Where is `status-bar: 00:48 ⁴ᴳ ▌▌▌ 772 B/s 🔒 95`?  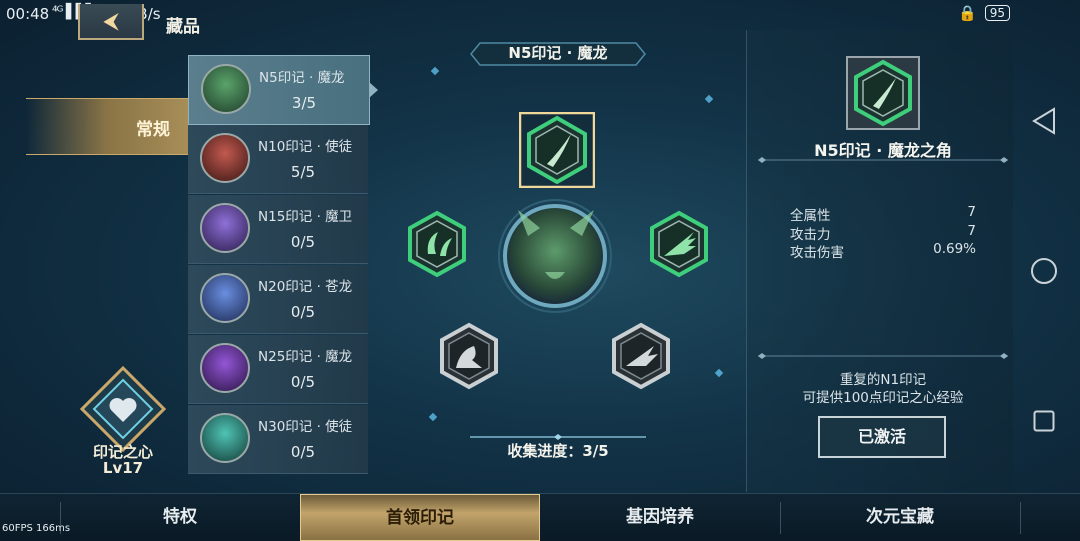 status-bar: 00:48 ⁴ᴳ ▌▌▌ 772 B/s 🔒 95 is located at coordinates (540, 14).